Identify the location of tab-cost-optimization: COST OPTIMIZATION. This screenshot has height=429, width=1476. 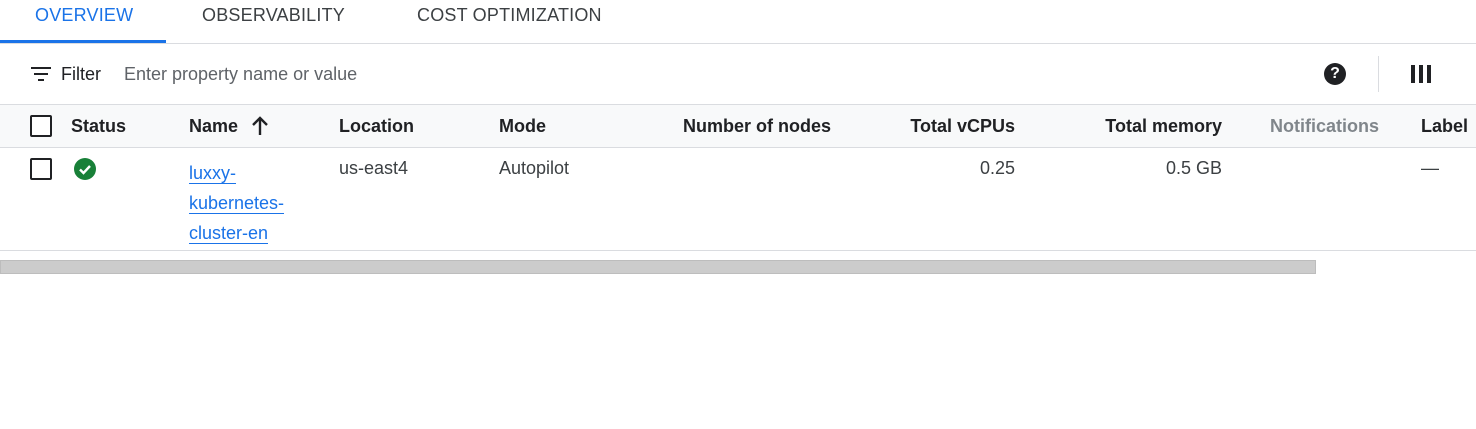
(509, 21).